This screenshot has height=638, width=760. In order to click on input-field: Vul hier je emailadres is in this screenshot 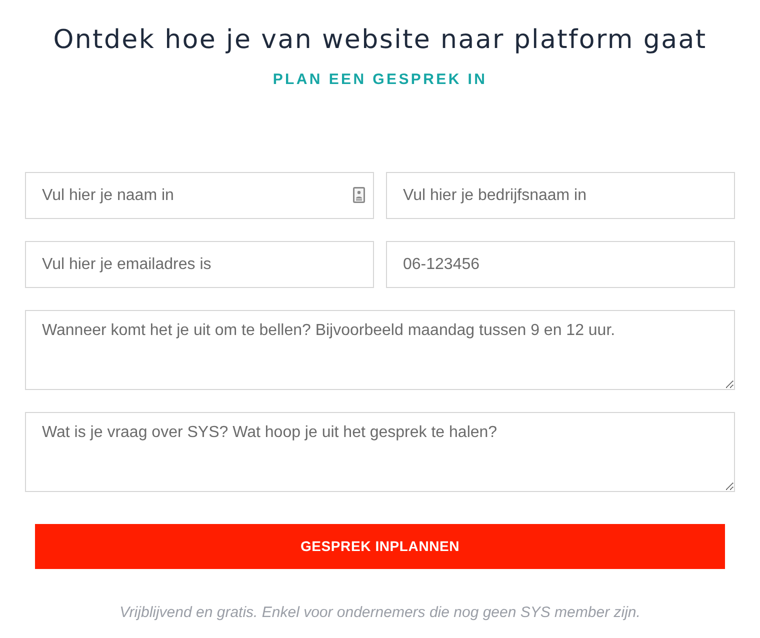, I will do `click(199, 264)`.